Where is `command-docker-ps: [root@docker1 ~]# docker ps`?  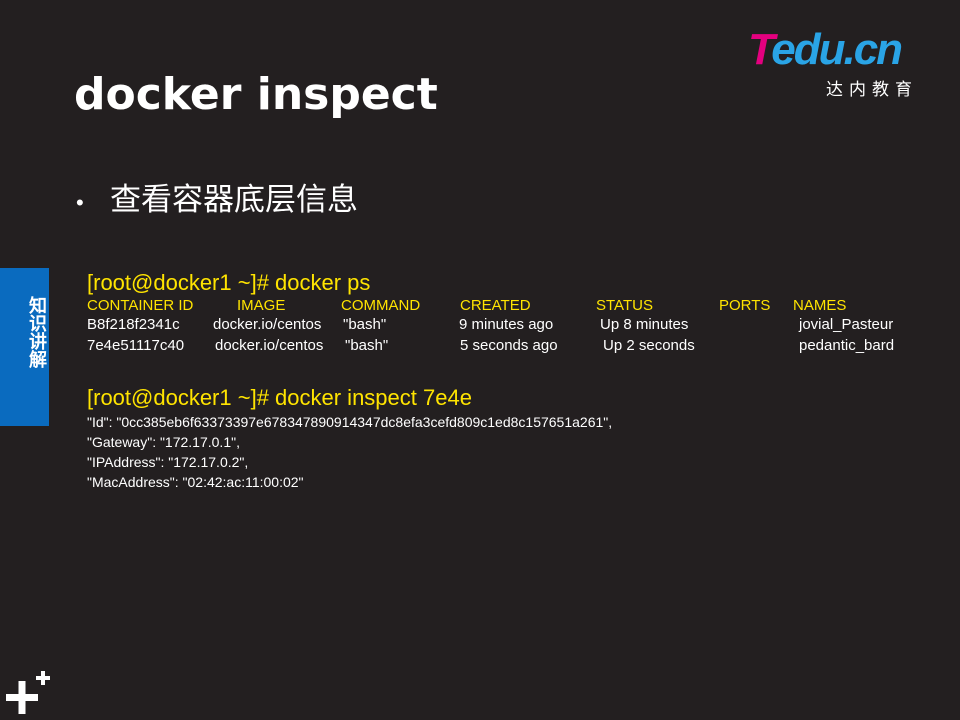
command-docker-ps: [root@docker1 ~]# docker ps is located at coordinates (229, 282).